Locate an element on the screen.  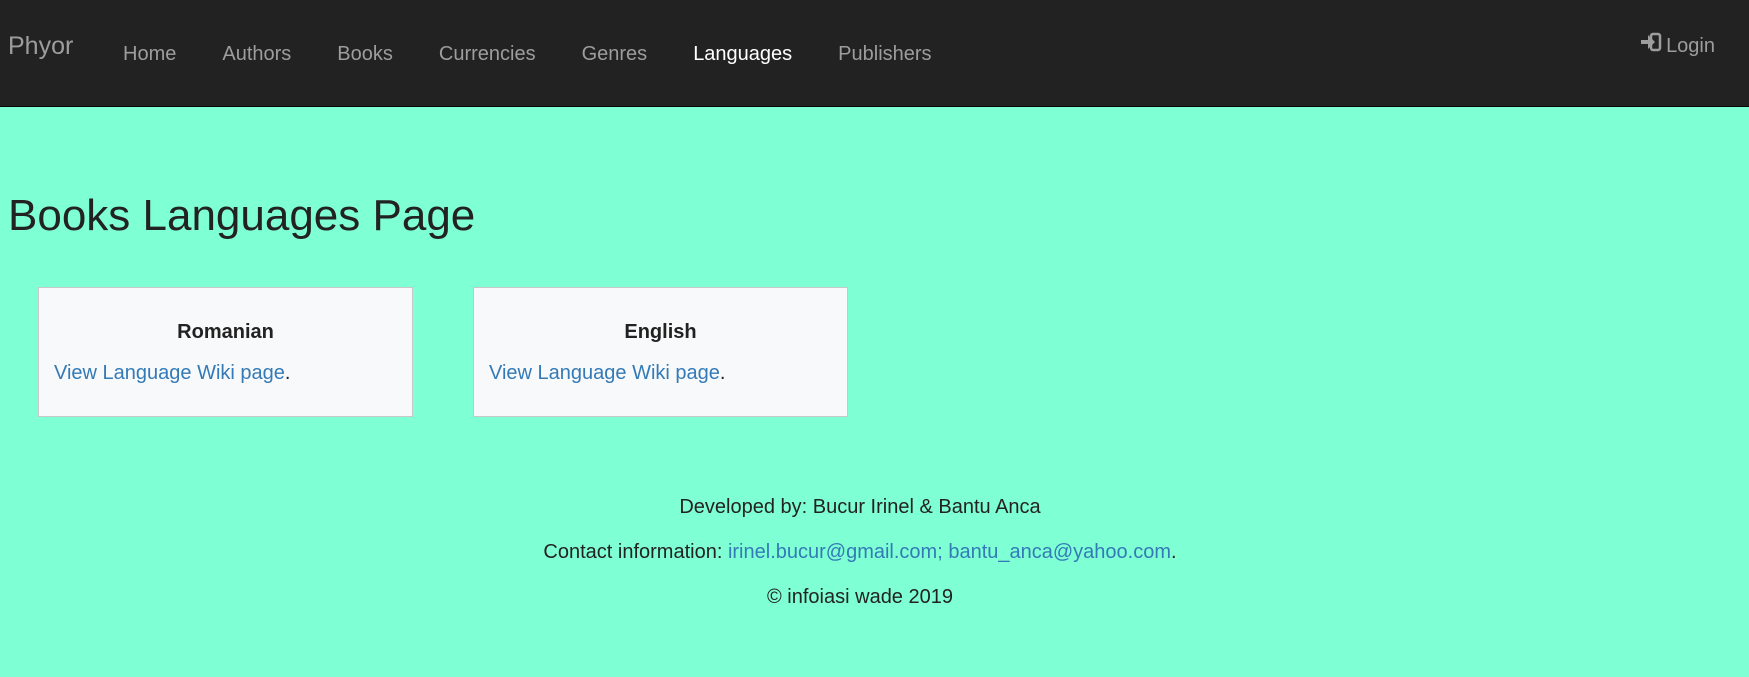
nav-item-genres: Genres is located at coordinates (615, 54).